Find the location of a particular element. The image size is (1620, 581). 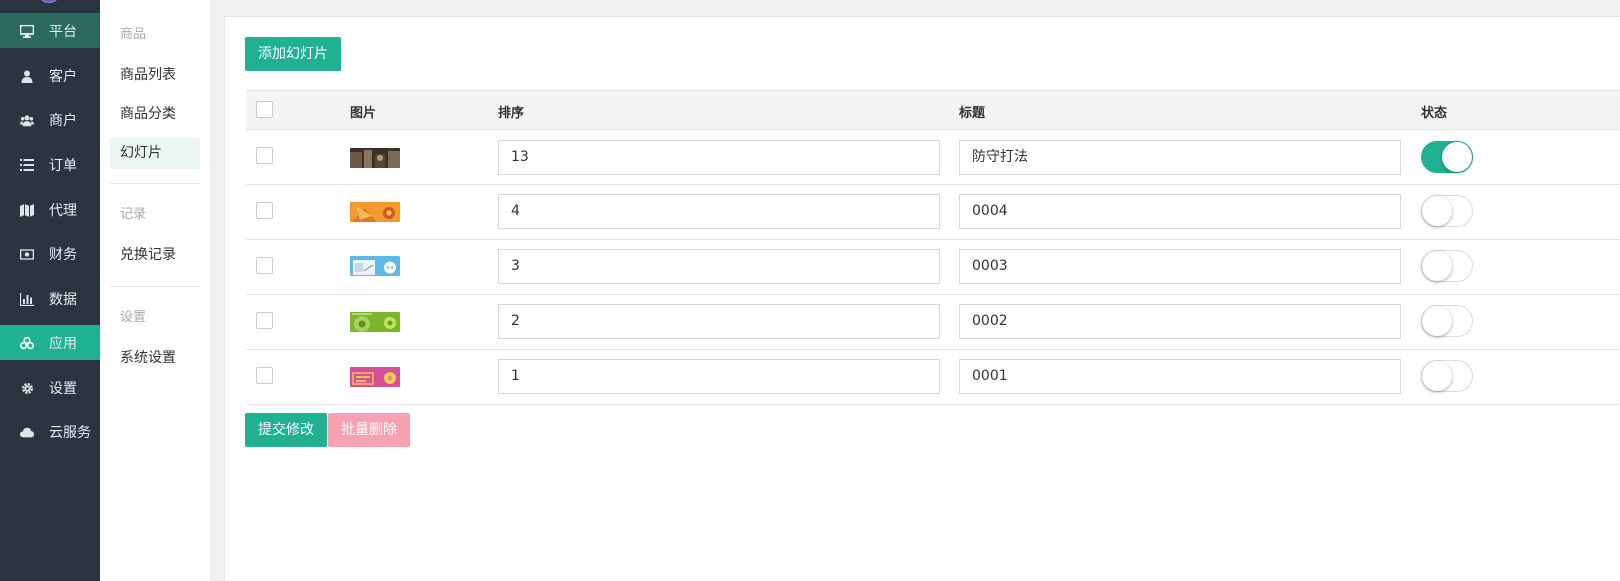

nav-item-label: 云服务 is located at coordinates (70, 433).